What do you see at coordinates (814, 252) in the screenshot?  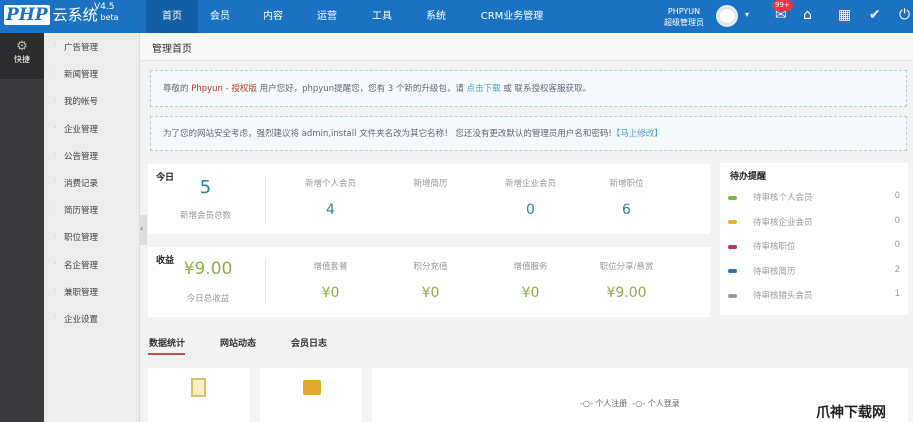 I see `todo-item: 待审核职位 0` at bounding box center [814, 252].